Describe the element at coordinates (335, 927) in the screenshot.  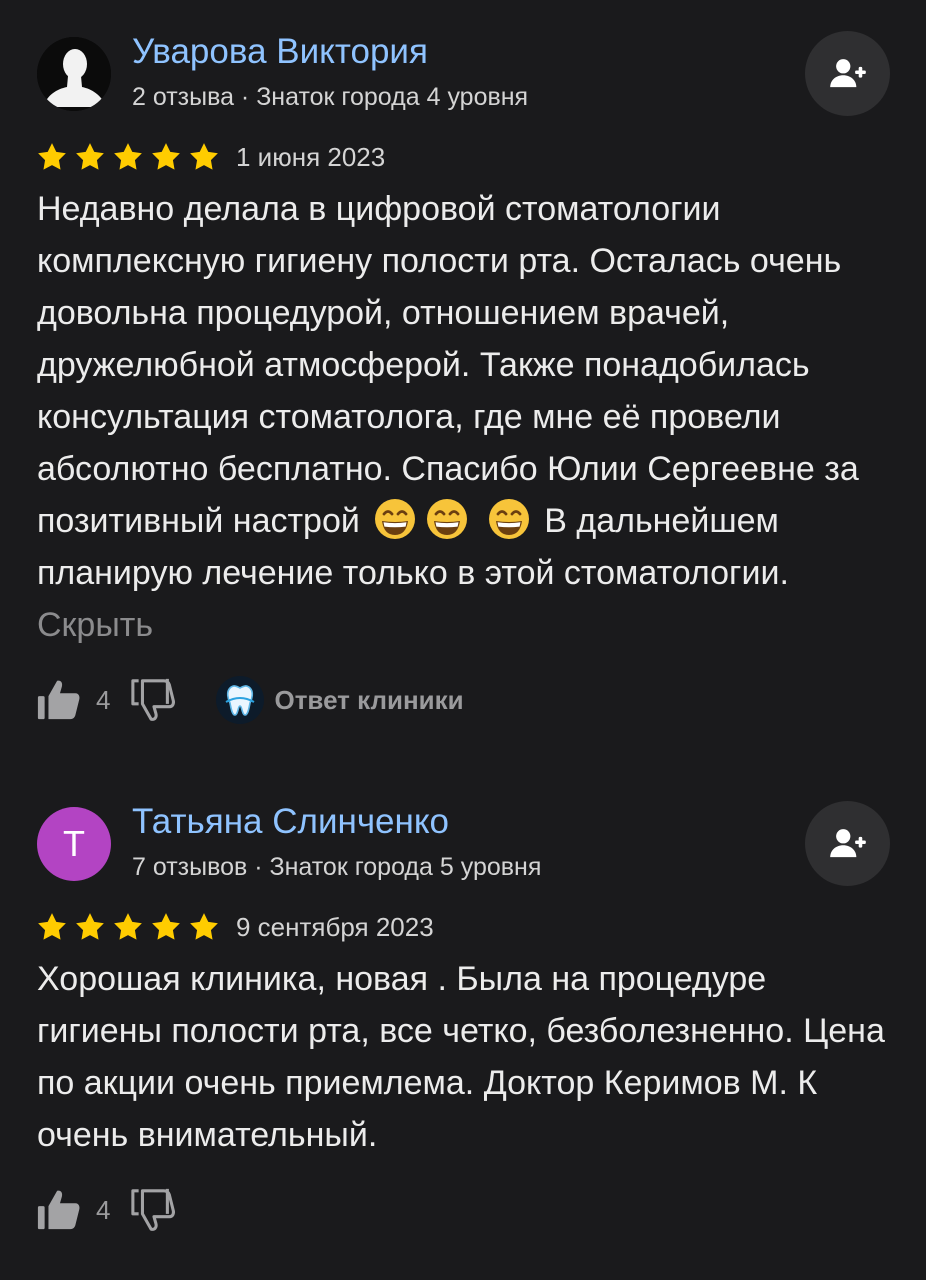
I see `review-date: 9 сентября 2023` at that location.